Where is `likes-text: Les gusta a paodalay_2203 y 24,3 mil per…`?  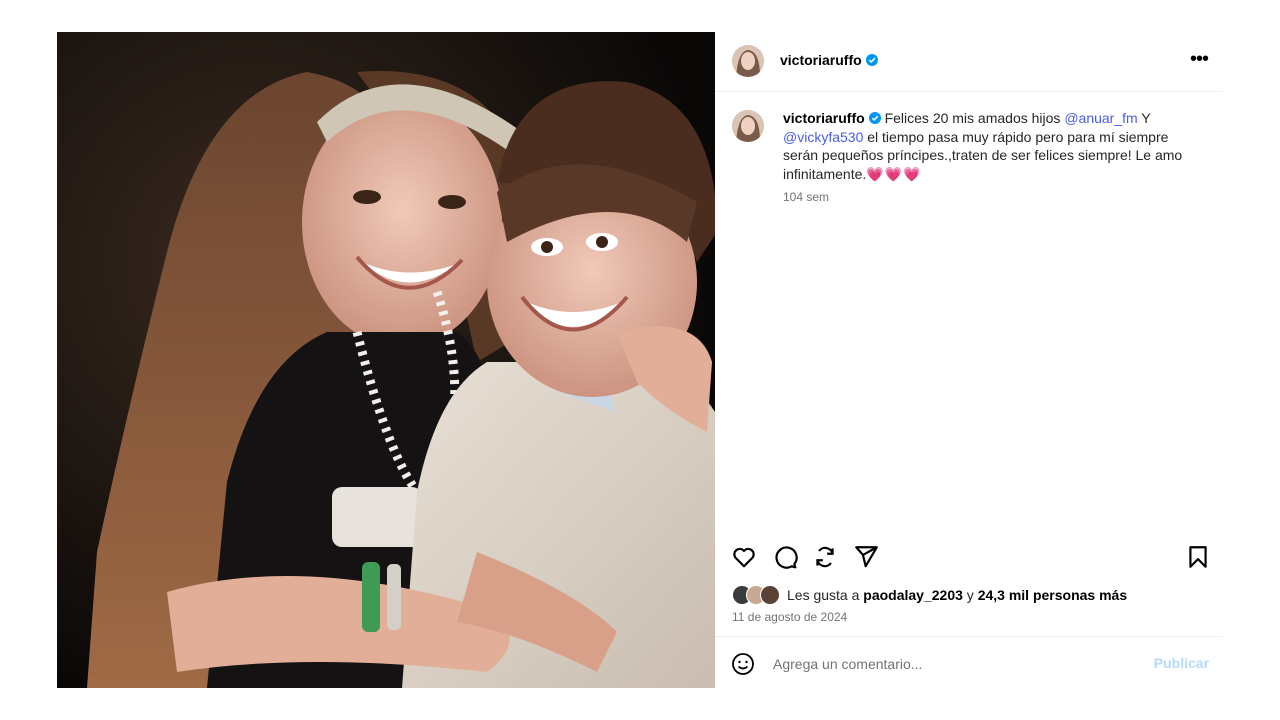 likes-text: Les gusta a paodalay_2203 y 24,3 mil per… is located at coordinates (957, 595).